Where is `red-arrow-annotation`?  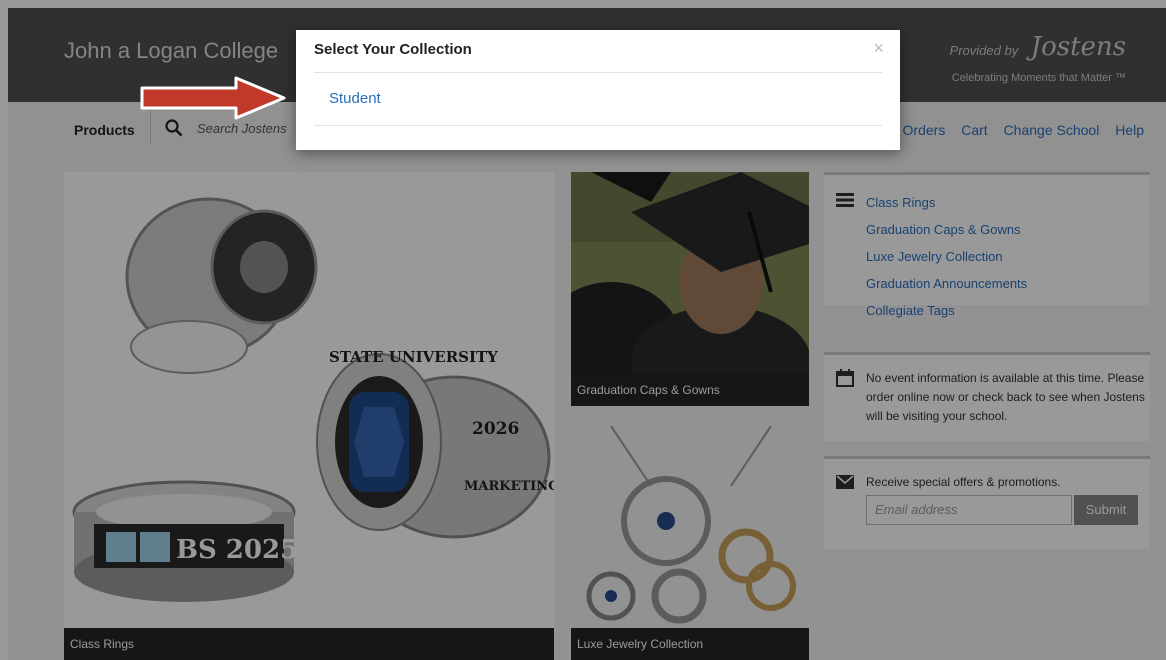
red-arrow-annotation is located at coordinates (213, 98).